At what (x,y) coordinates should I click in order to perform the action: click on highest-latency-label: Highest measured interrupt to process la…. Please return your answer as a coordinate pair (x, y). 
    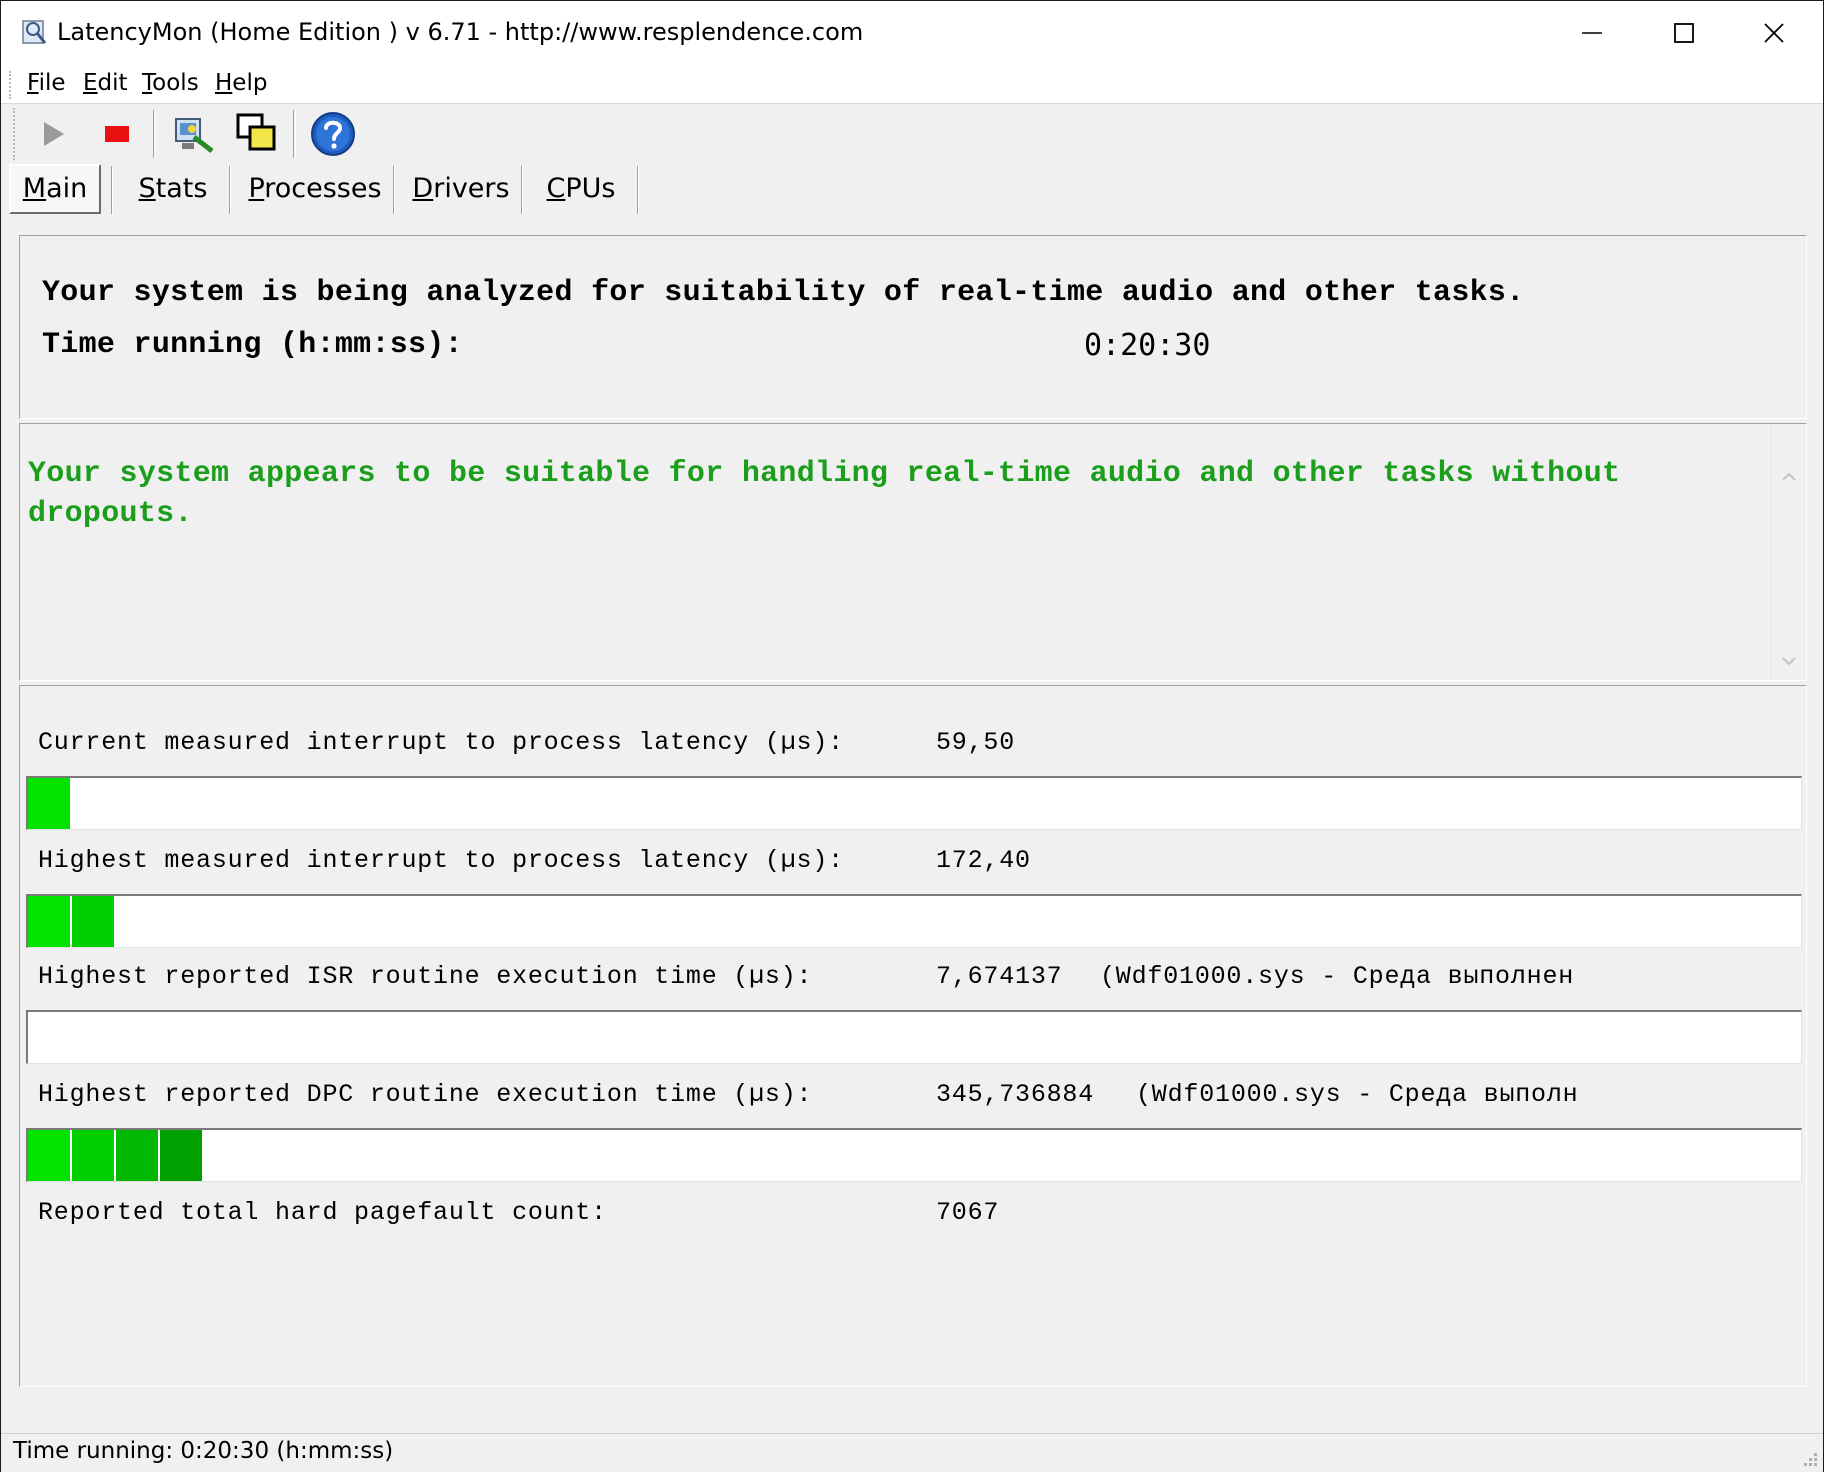
    Looking at the image, I should click on (441, 860).